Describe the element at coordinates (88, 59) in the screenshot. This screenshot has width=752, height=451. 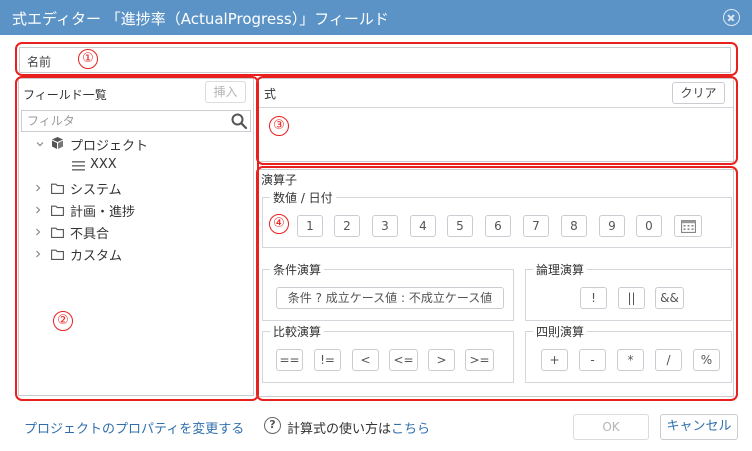
I see `badge-1: ①` at that location.